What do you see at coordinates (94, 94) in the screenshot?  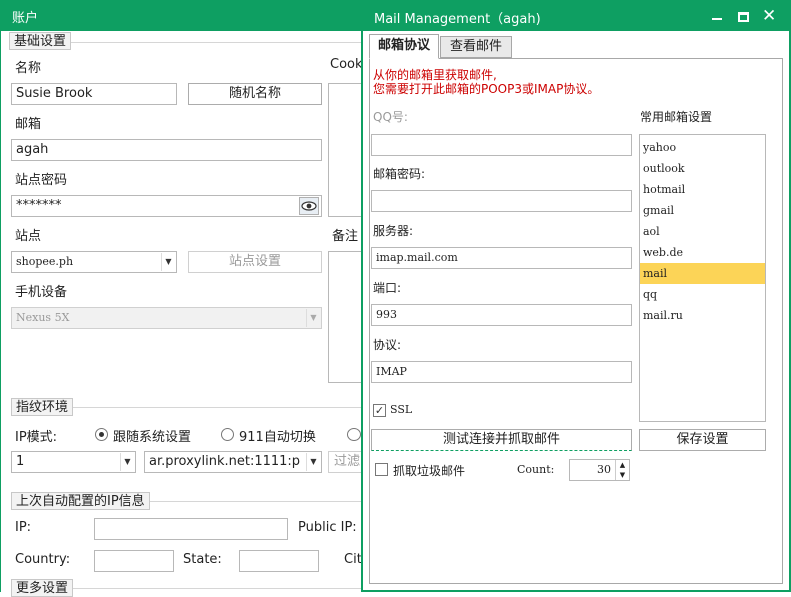 I see `name-input: Susie Brook` at bounding box center [94, 94].